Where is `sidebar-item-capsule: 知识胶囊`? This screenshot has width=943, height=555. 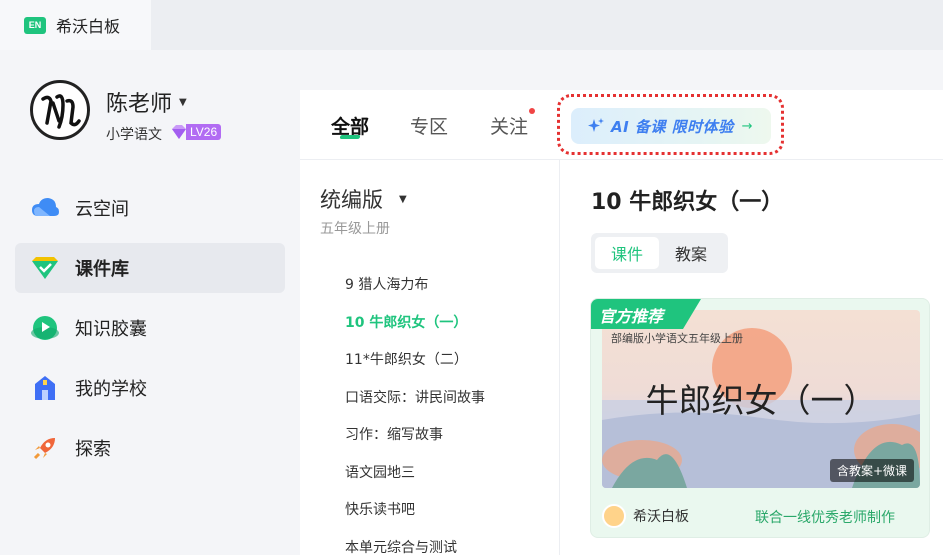
sidebar-item-capsule: 知识胶囊 is located at coordinates (150, 328).